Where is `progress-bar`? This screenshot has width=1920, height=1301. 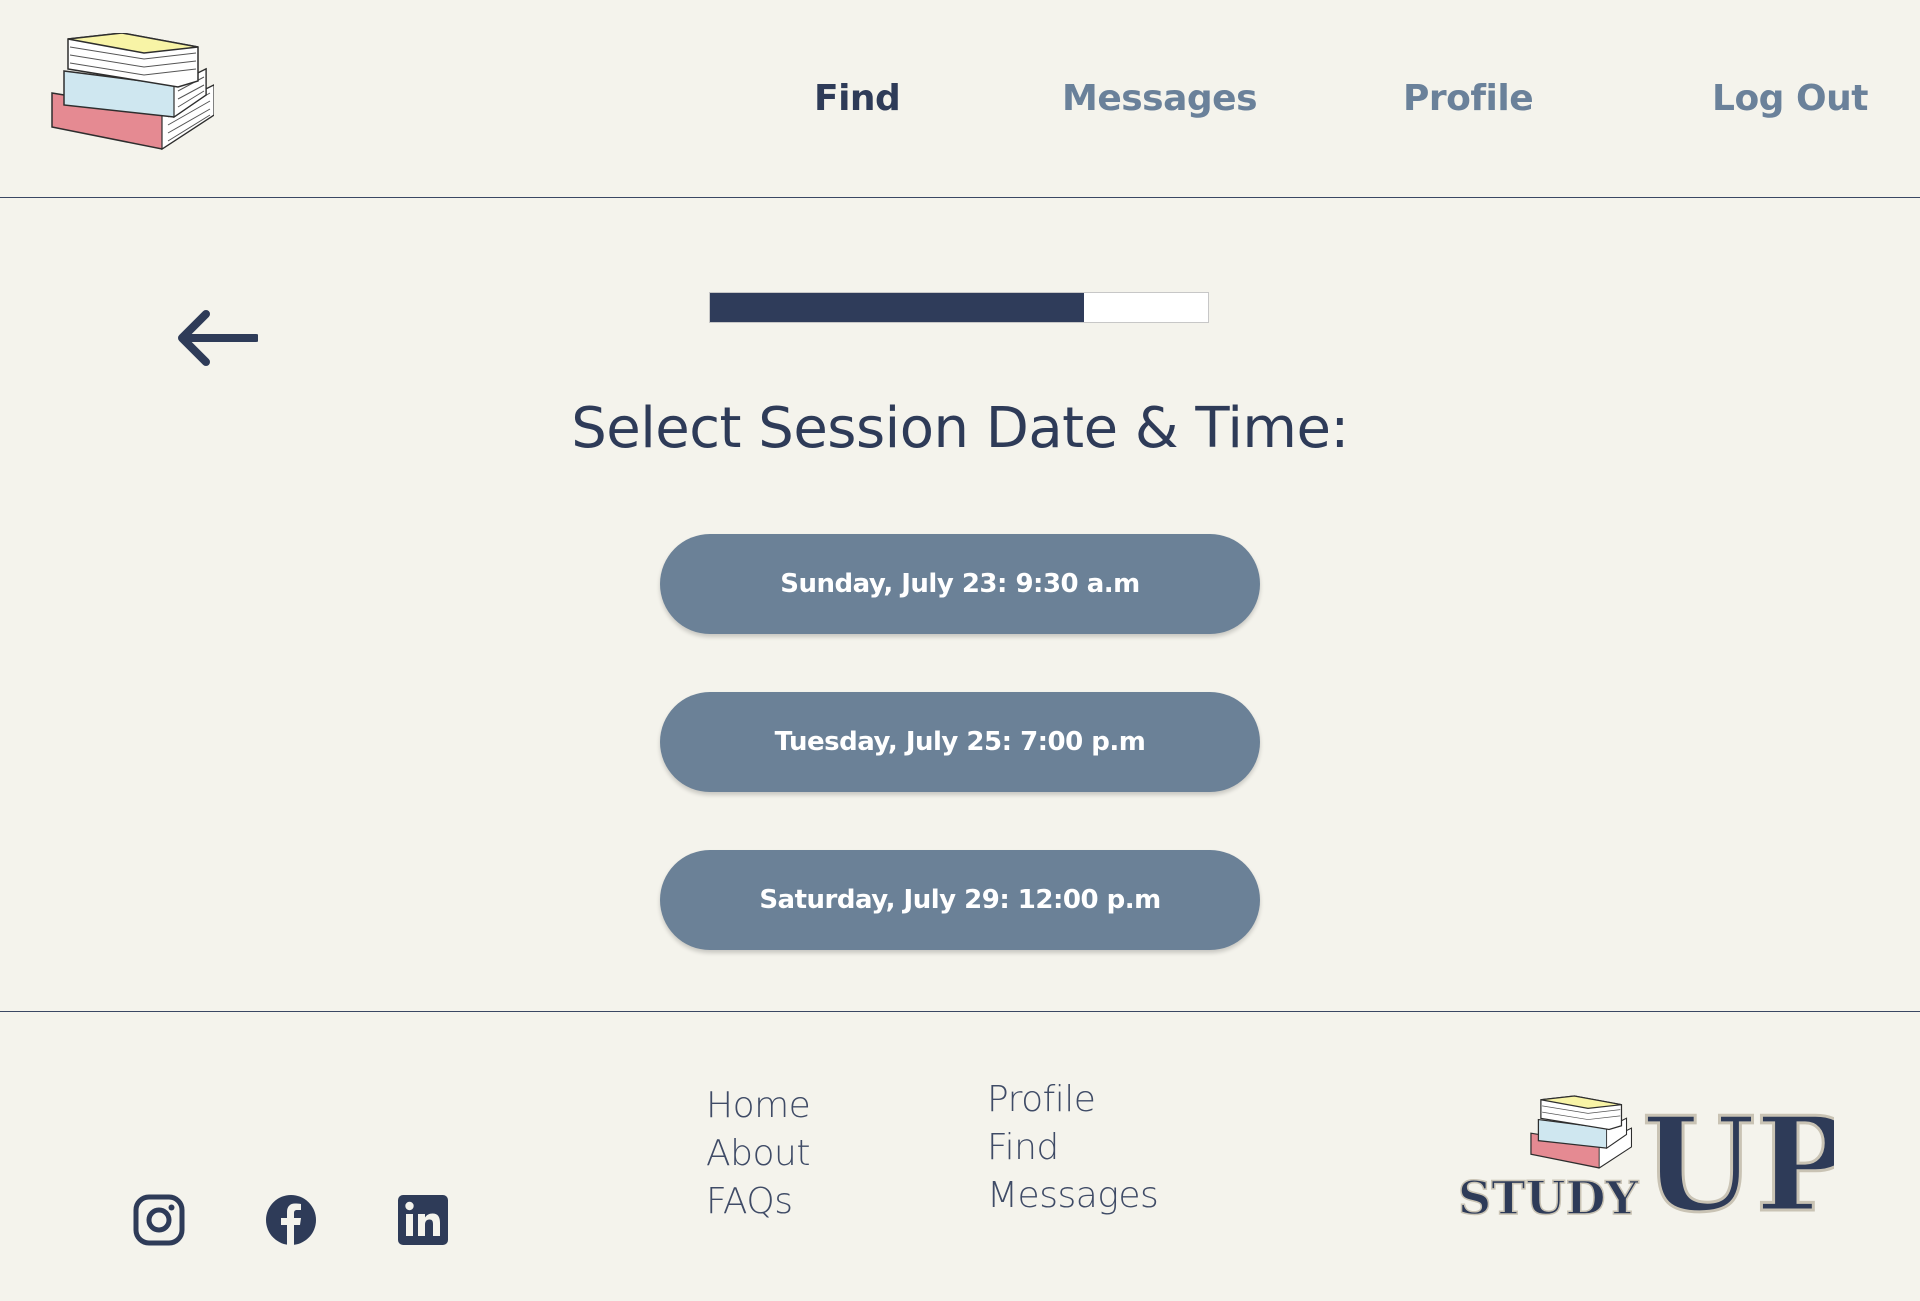
progress-bar is located at coordinates (959, 307).